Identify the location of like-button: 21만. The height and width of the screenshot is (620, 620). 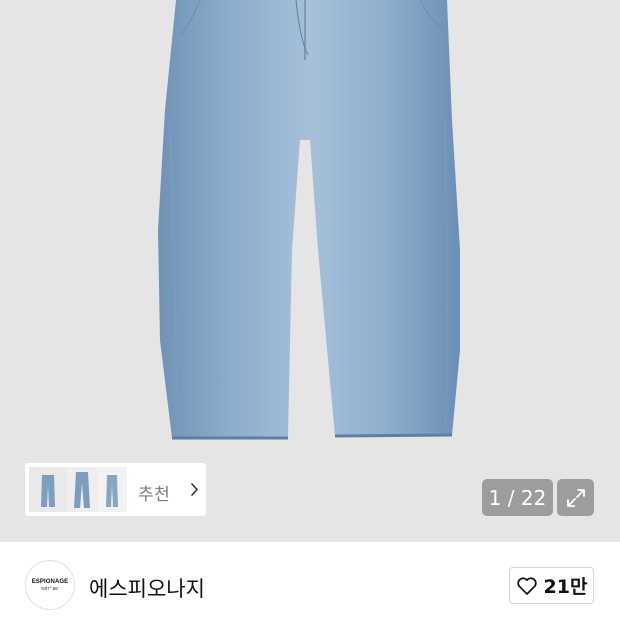
(551, 585).